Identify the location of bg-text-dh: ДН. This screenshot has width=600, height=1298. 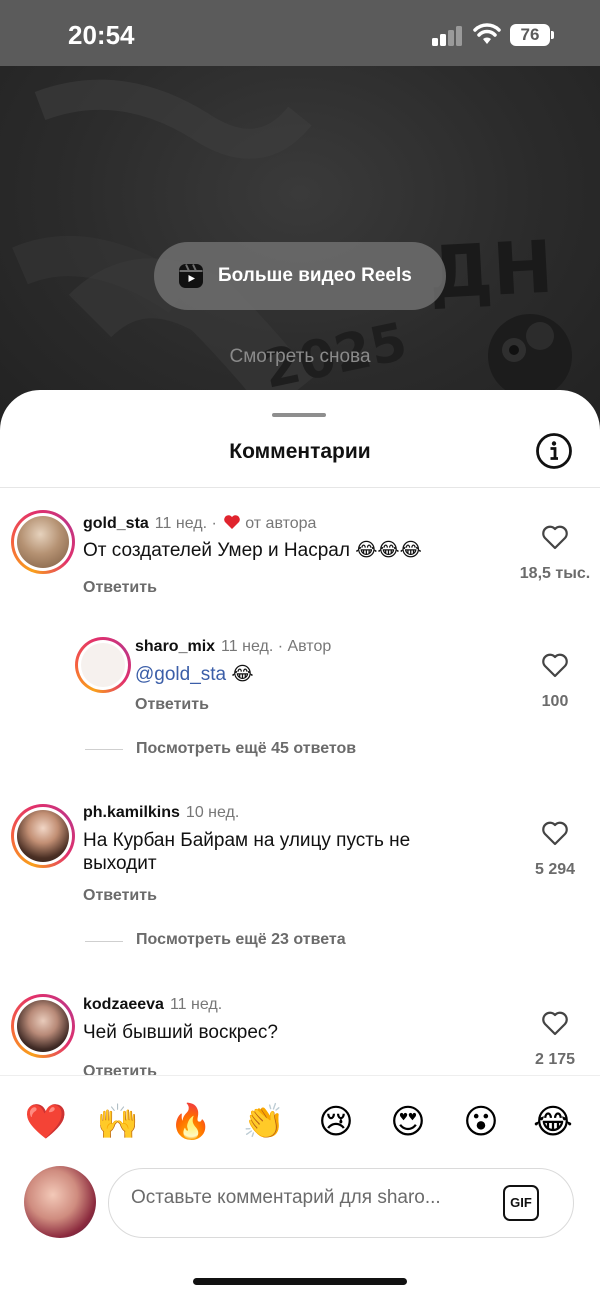
(490, 270).